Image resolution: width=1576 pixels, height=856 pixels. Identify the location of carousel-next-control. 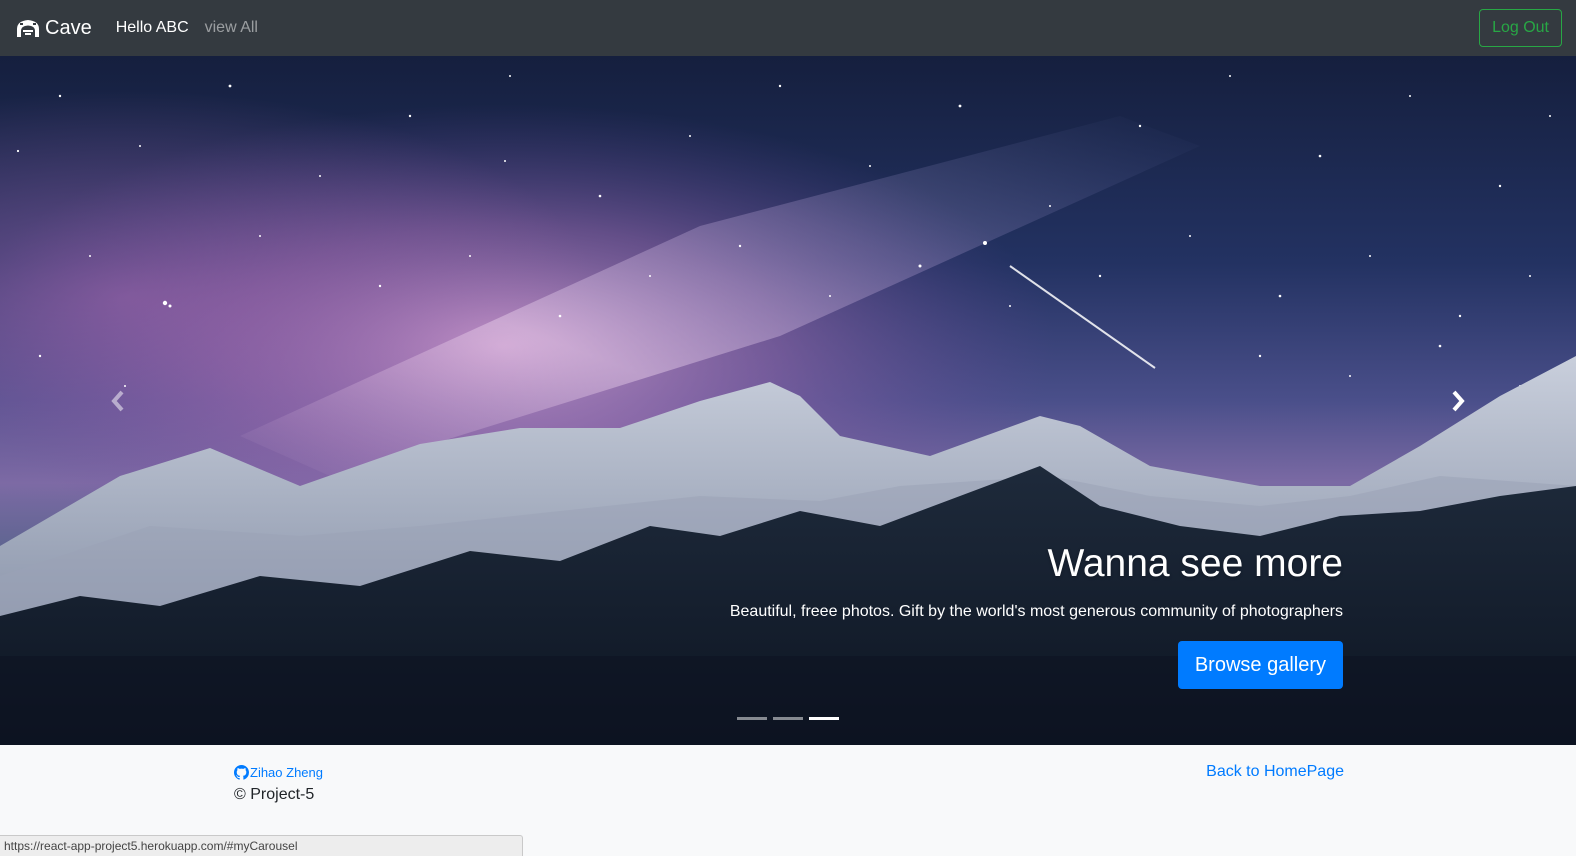
(1458, 400).